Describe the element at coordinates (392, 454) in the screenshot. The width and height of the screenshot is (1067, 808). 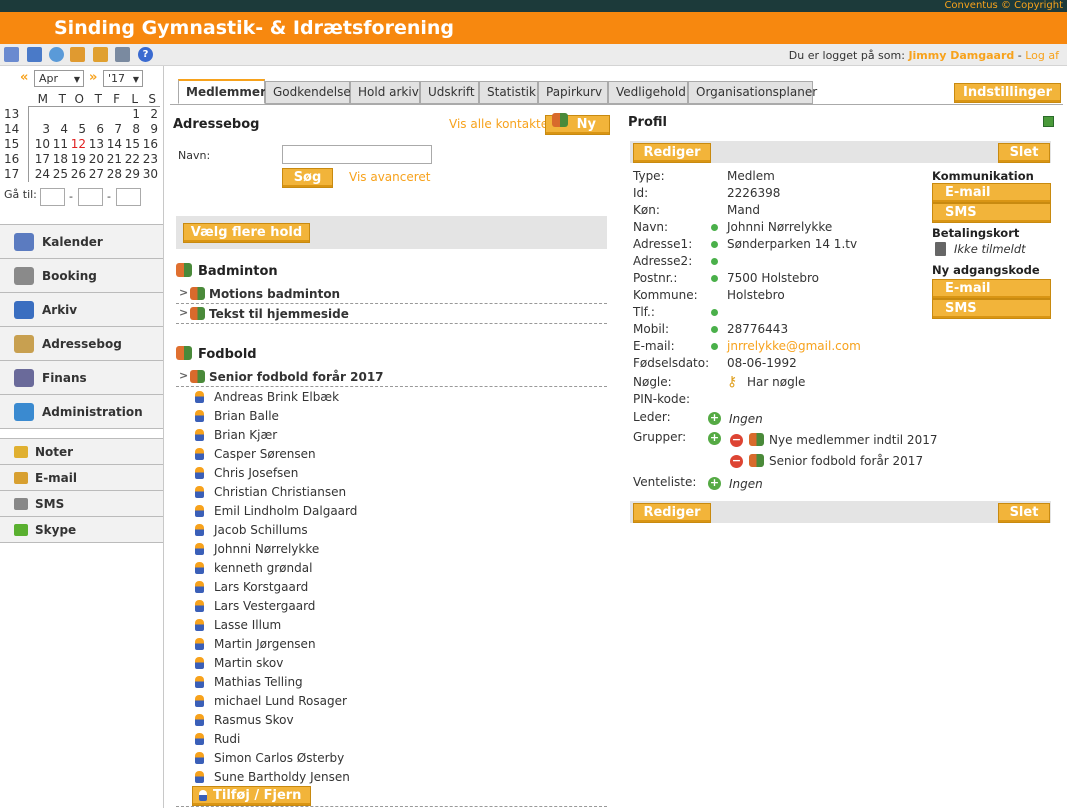
I see `member-item: Casper Sørensen` at that location.